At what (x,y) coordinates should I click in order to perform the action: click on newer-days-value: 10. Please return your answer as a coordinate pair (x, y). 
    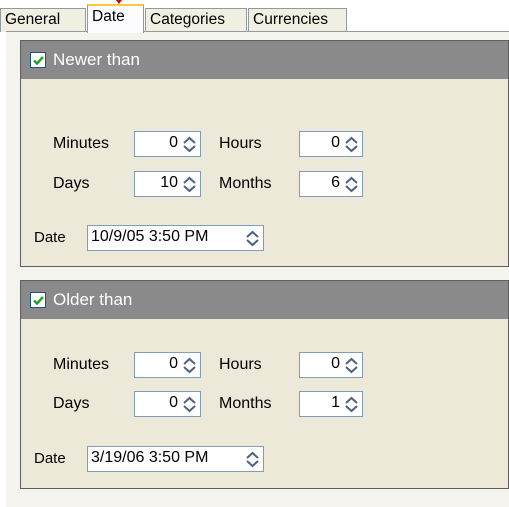
    Looking at the image, I should click on (169, 182).